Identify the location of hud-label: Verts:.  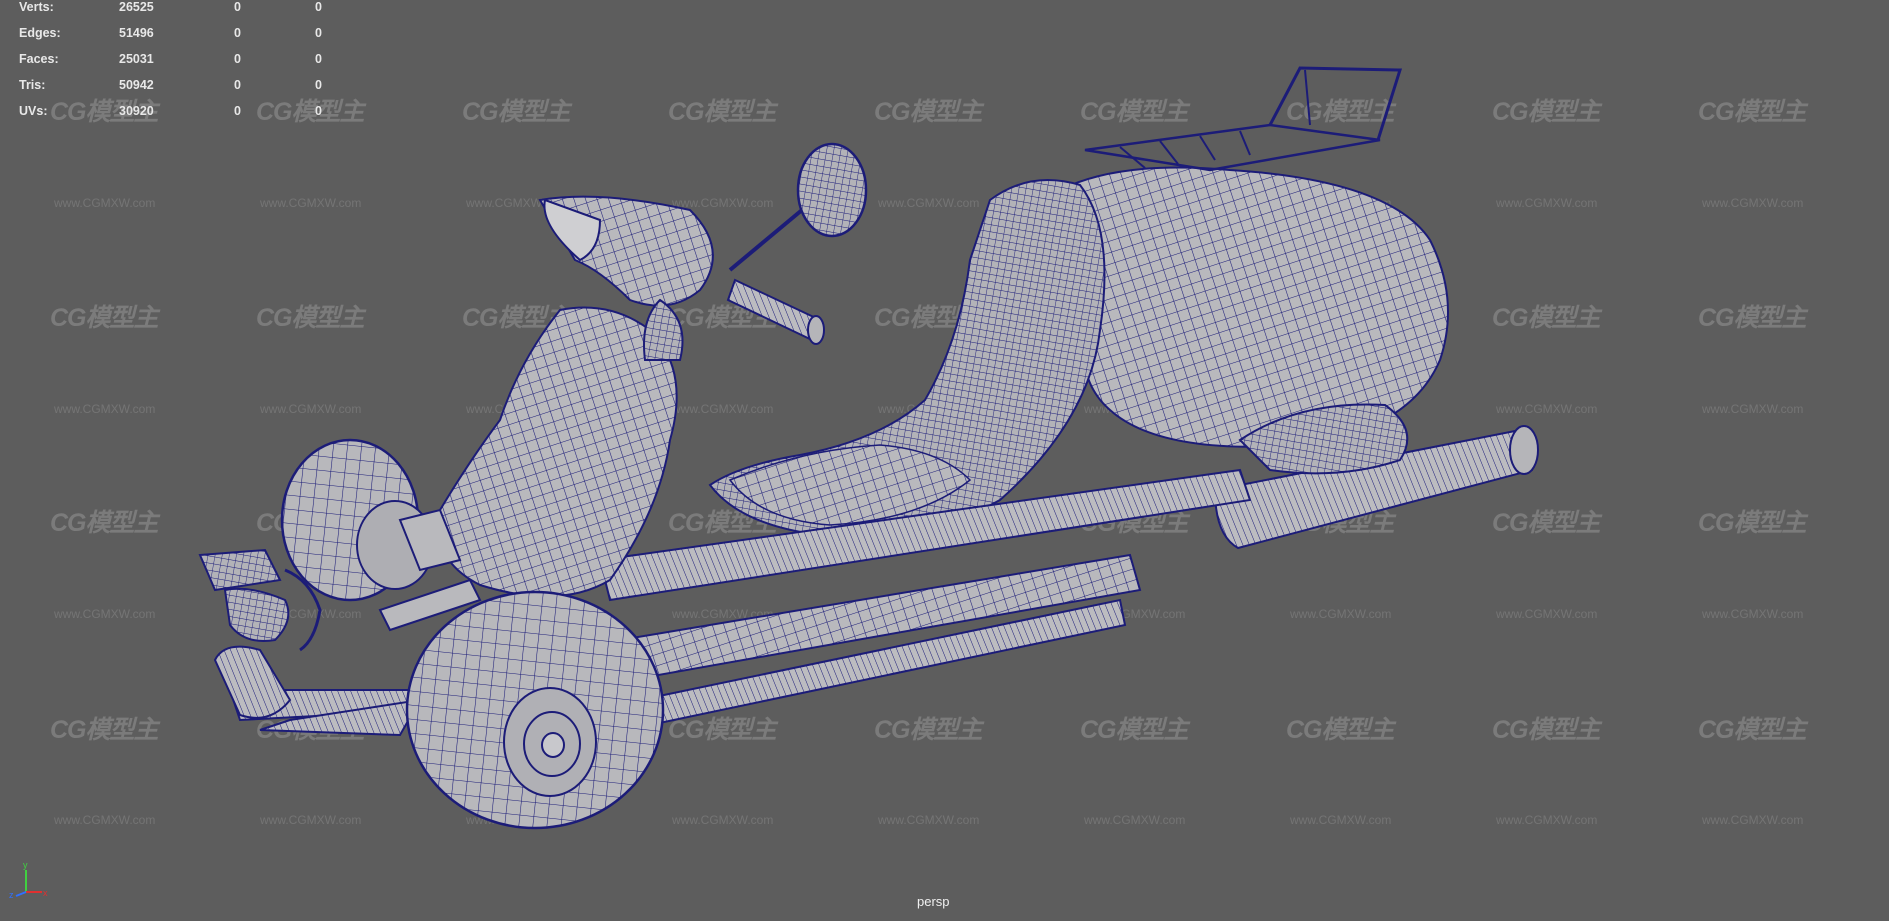
(36, 7).